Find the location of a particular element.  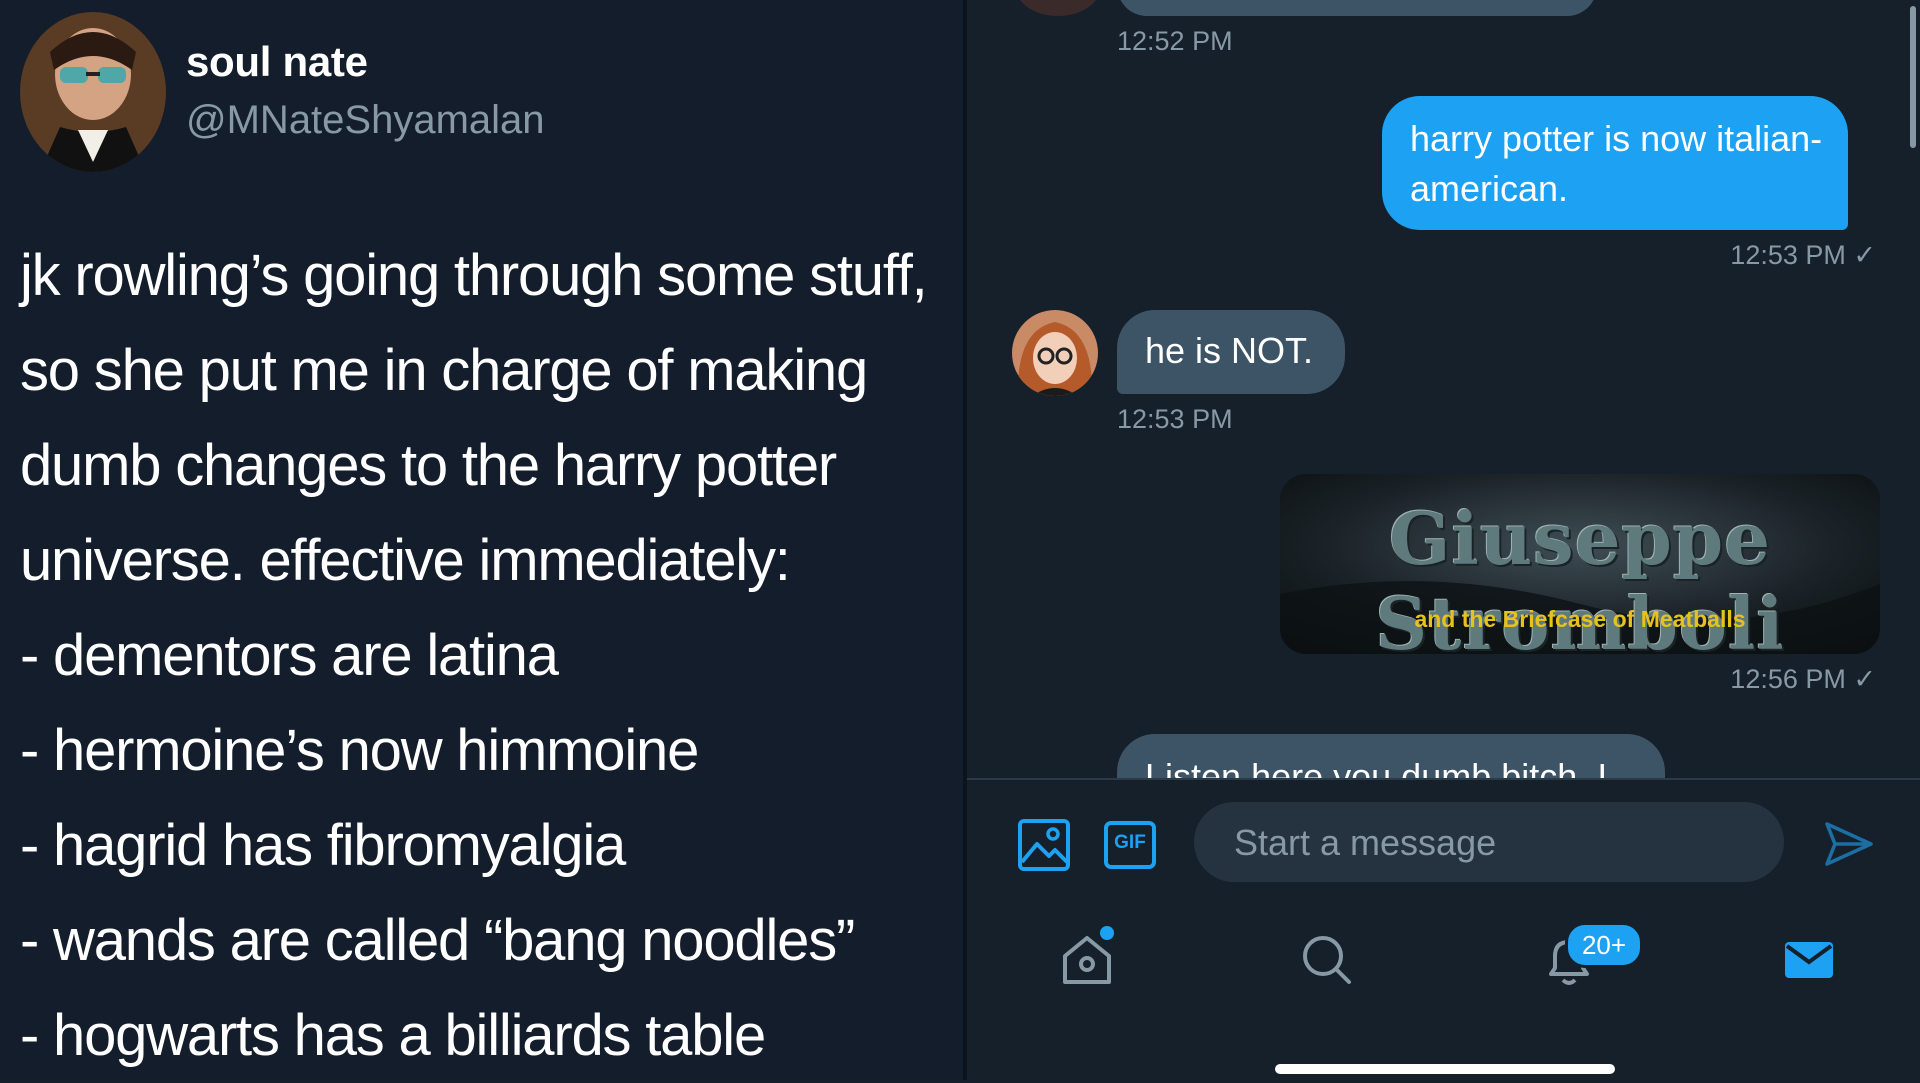

scrollbar is located at coordinates (1913, 77).